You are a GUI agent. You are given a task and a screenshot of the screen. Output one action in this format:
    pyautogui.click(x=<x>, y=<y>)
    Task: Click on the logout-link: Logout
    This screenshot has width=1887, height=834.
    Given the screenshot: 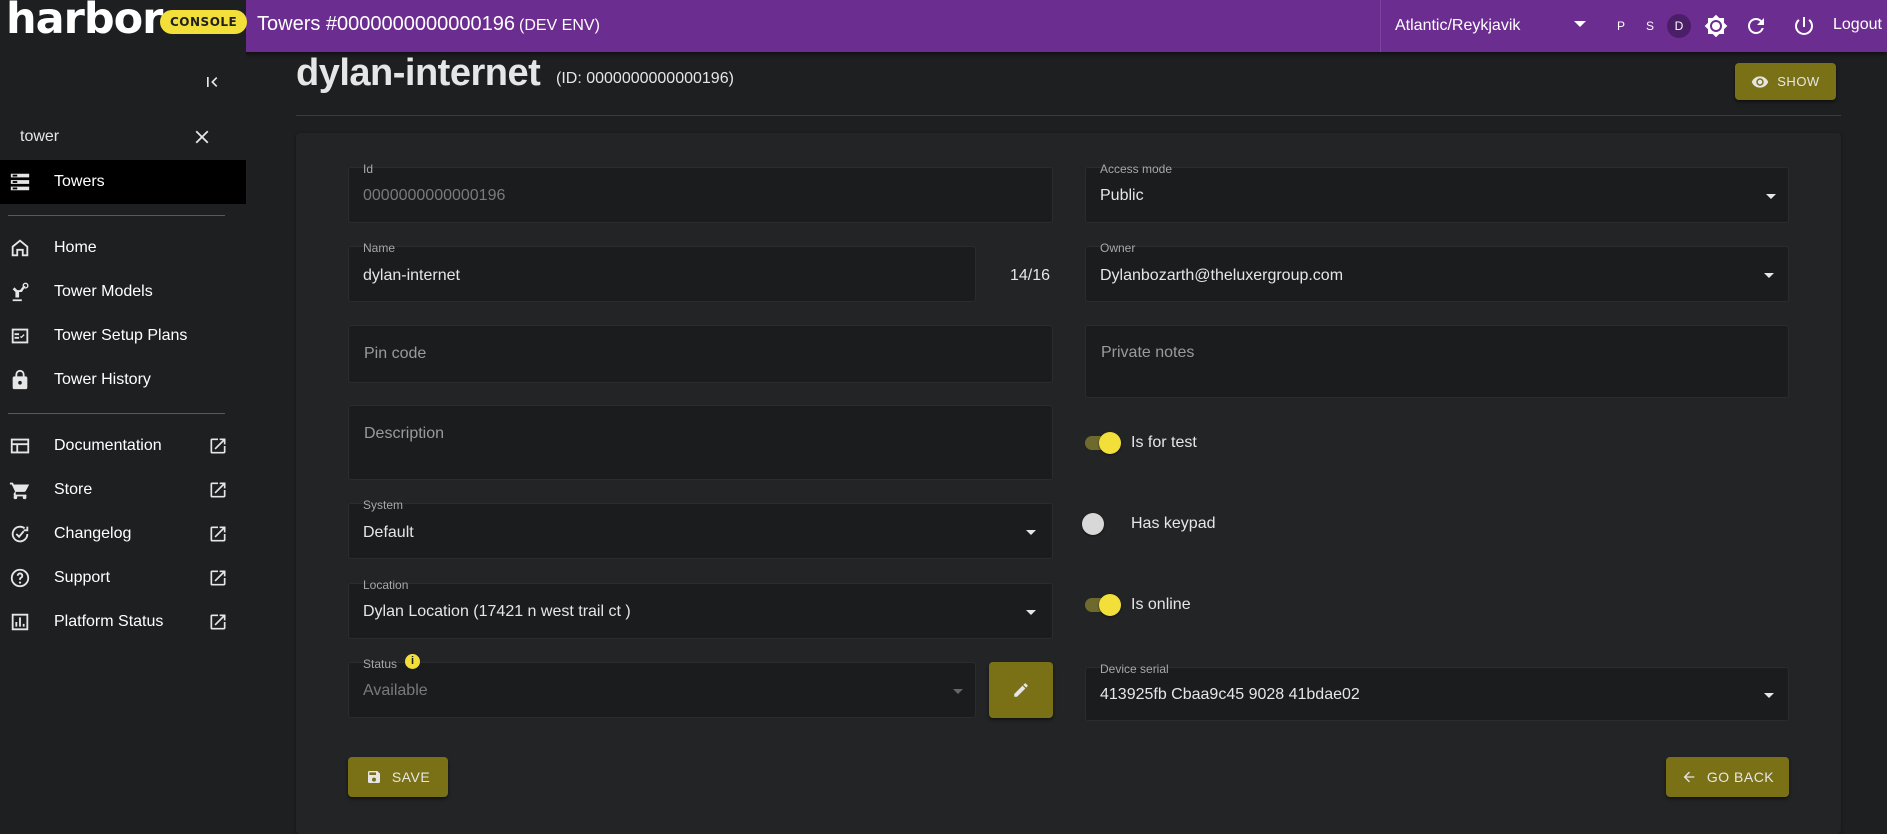 What is the action you would take?
    pyautogui.click(x=1857, y=25)
    